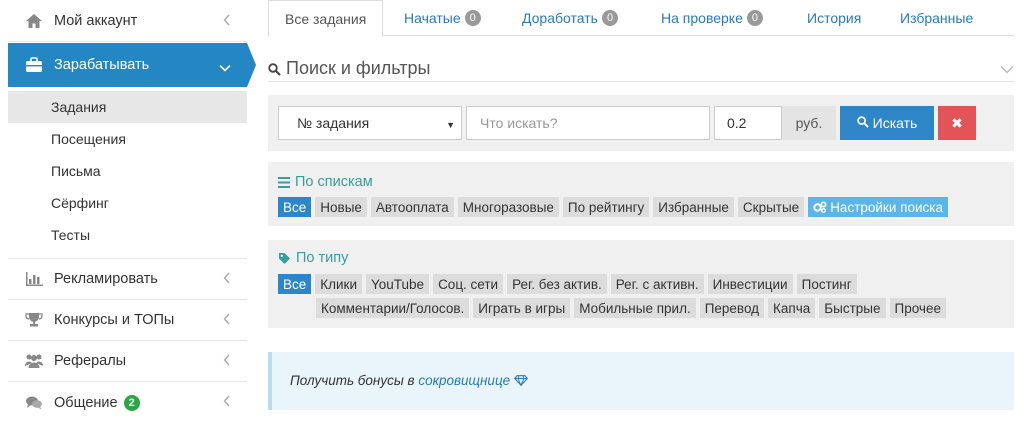  Describe the element at coordinates (834, 18) in the screenshot. I see `tab-history: История` at that location.